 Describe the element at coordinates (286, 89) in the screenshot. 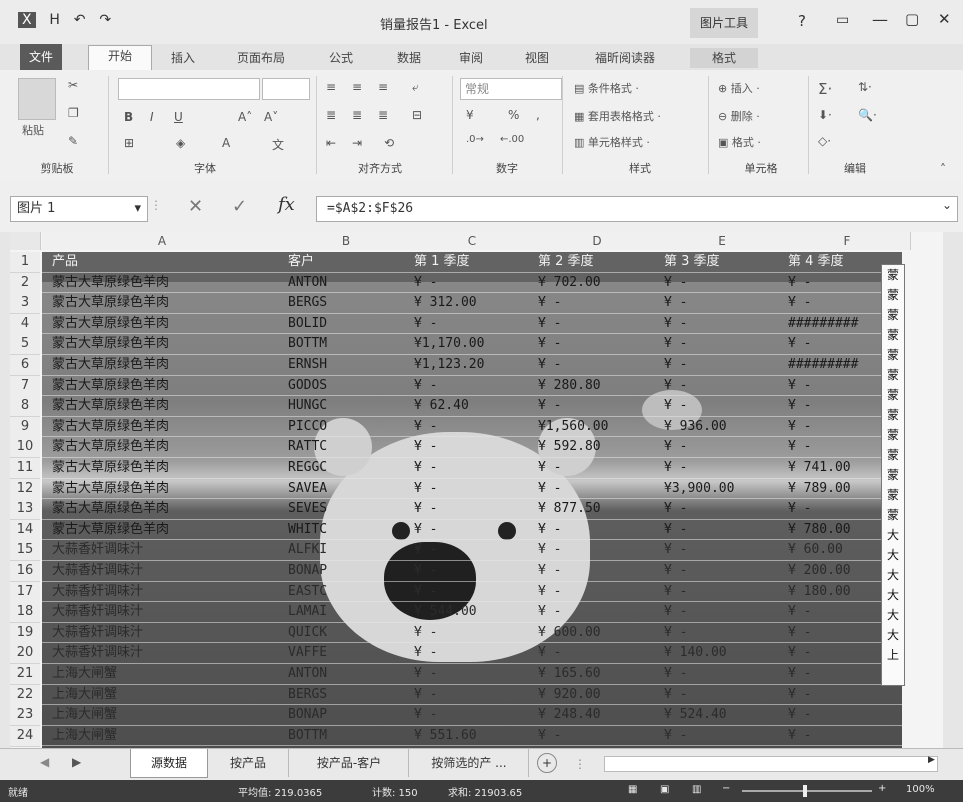

I see `font-size-dropdown` at that location.